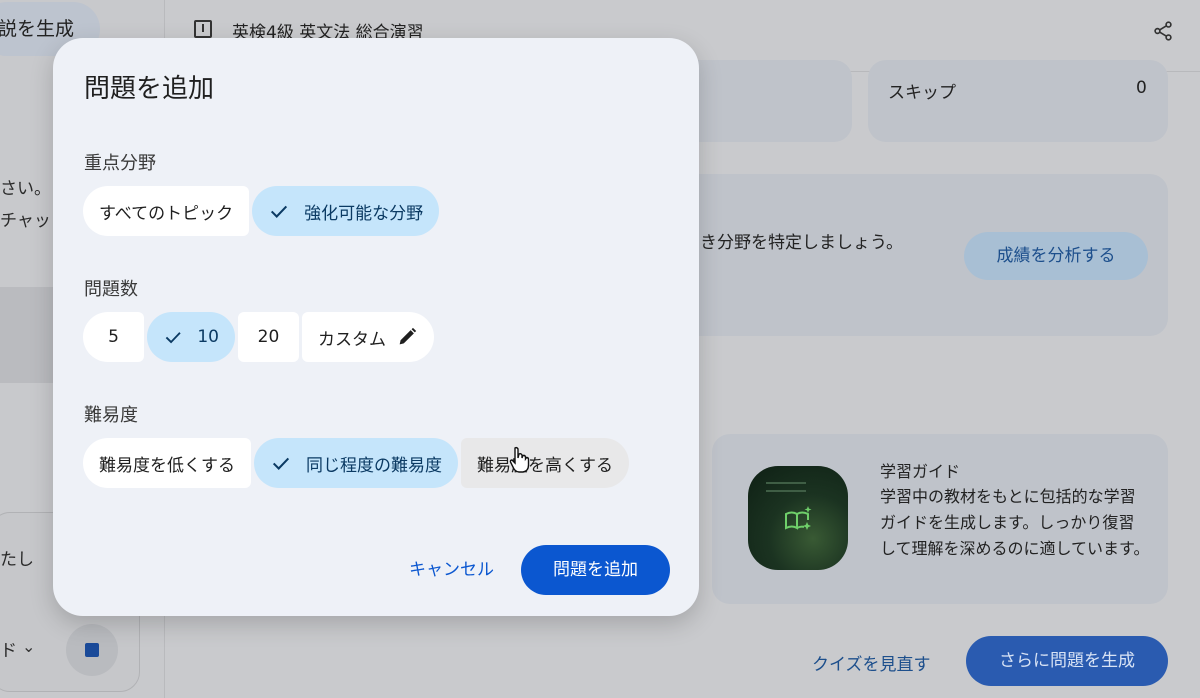 This screenshot has width=1200, height=698. Describe the element at coordinates (766, 101) in the screenshot. I see `stats-card` at that location.